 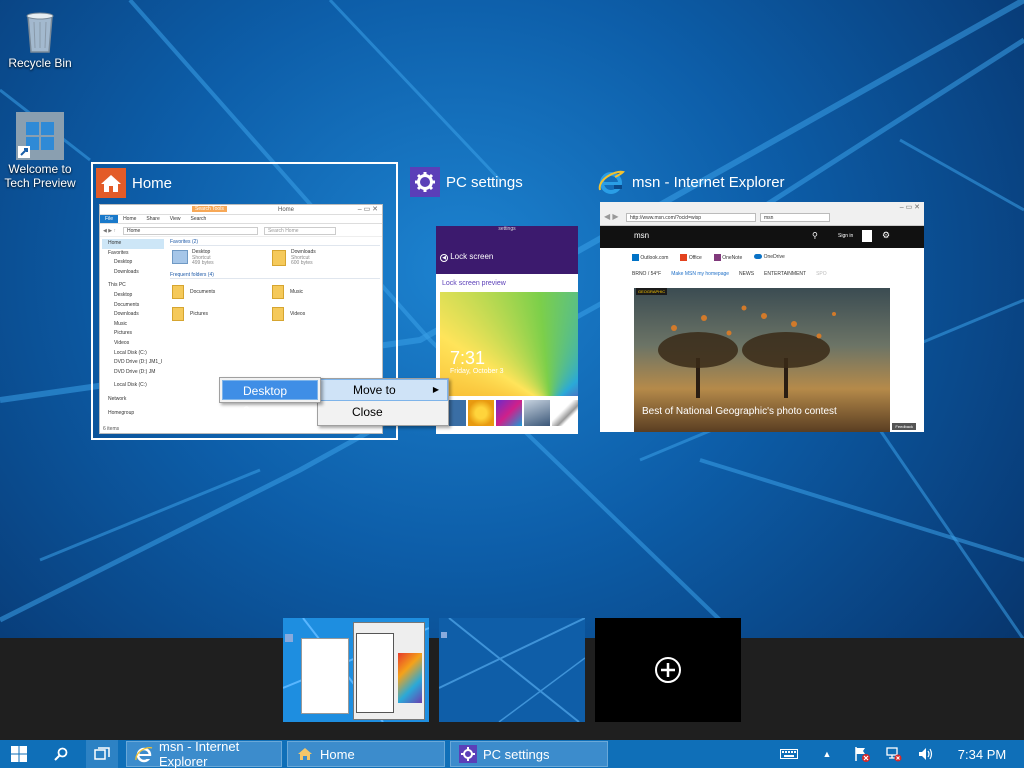 I want to click on ie-tab: msn, so click(x=795, y=217).